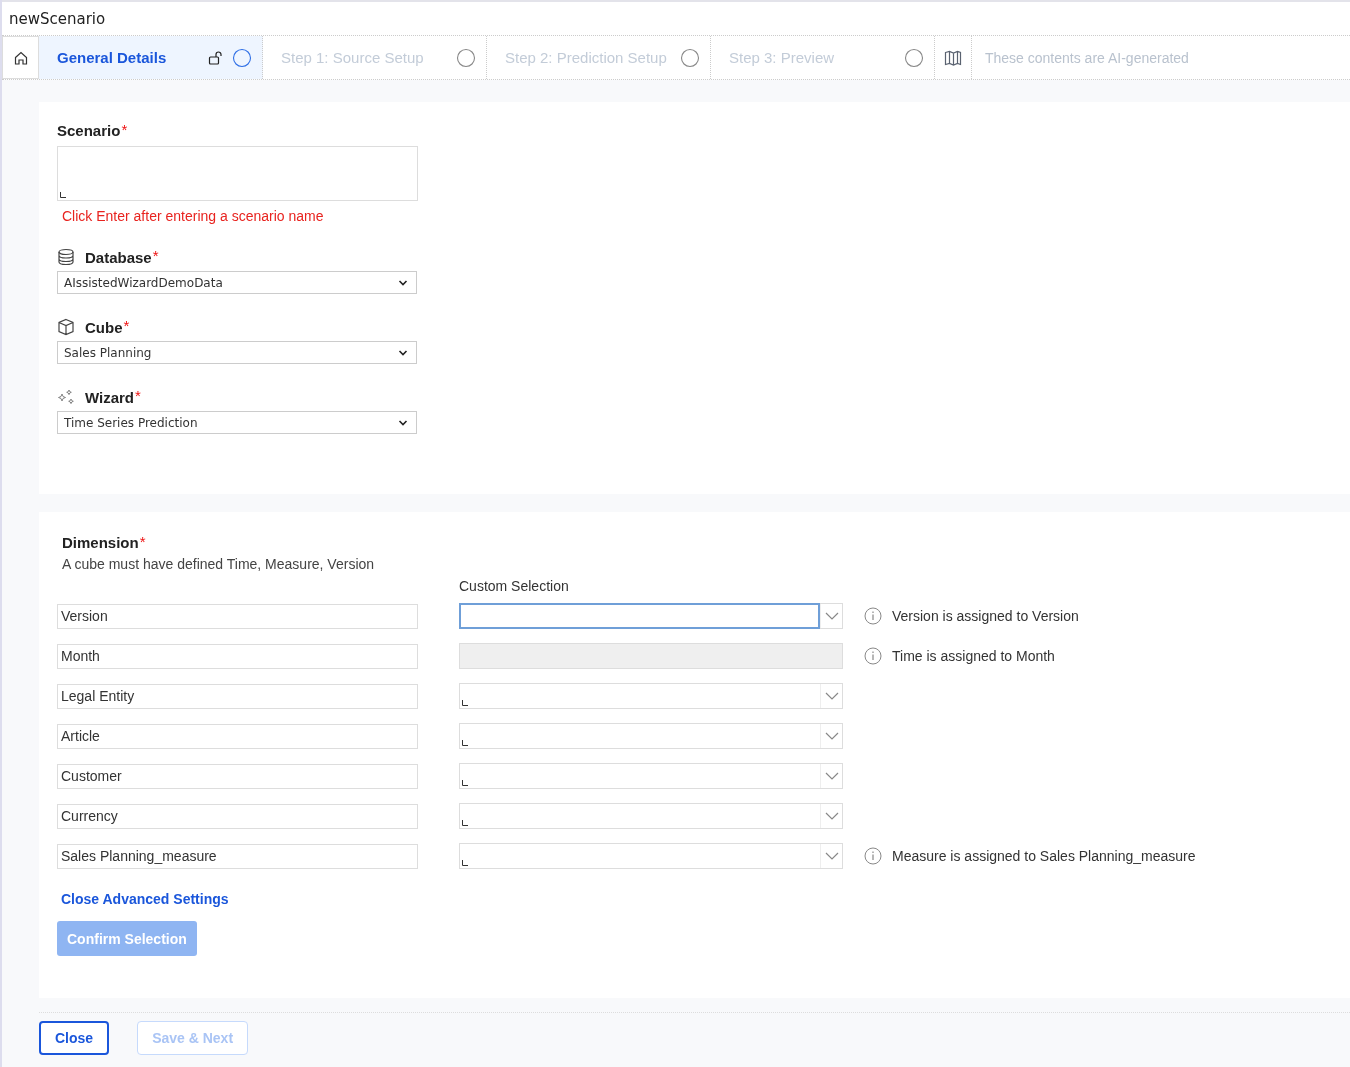  I want to click on section-title: Dimension, so click(100, 542).